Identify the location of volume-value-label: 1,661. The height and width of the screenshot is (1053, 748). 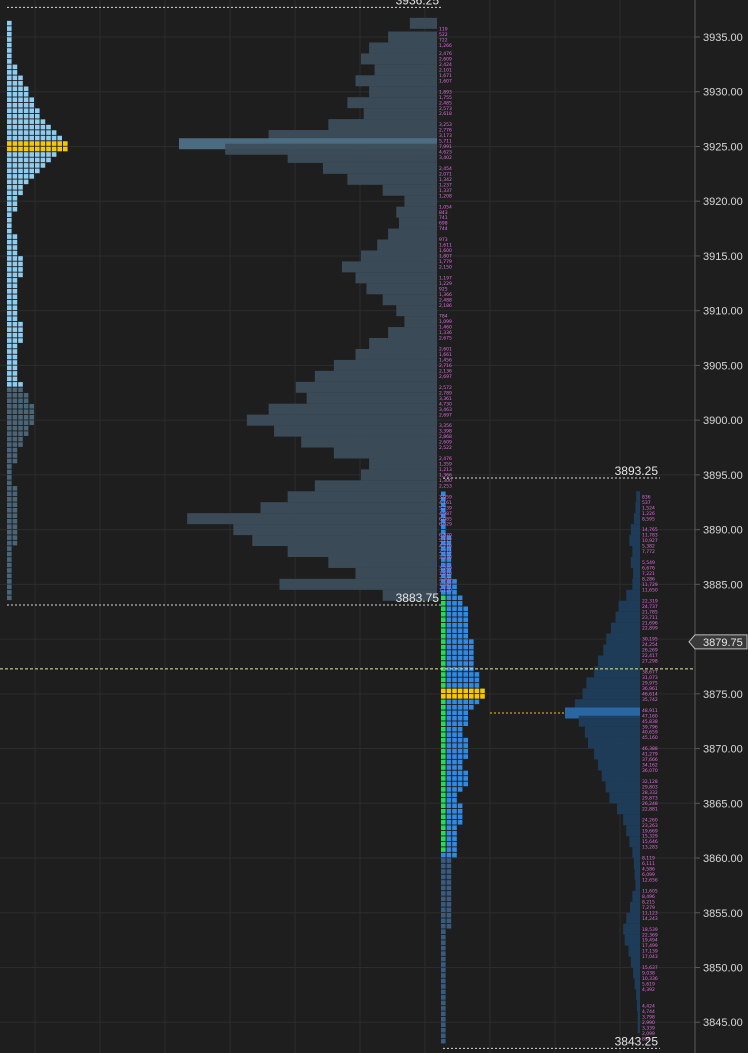
(445, 355).